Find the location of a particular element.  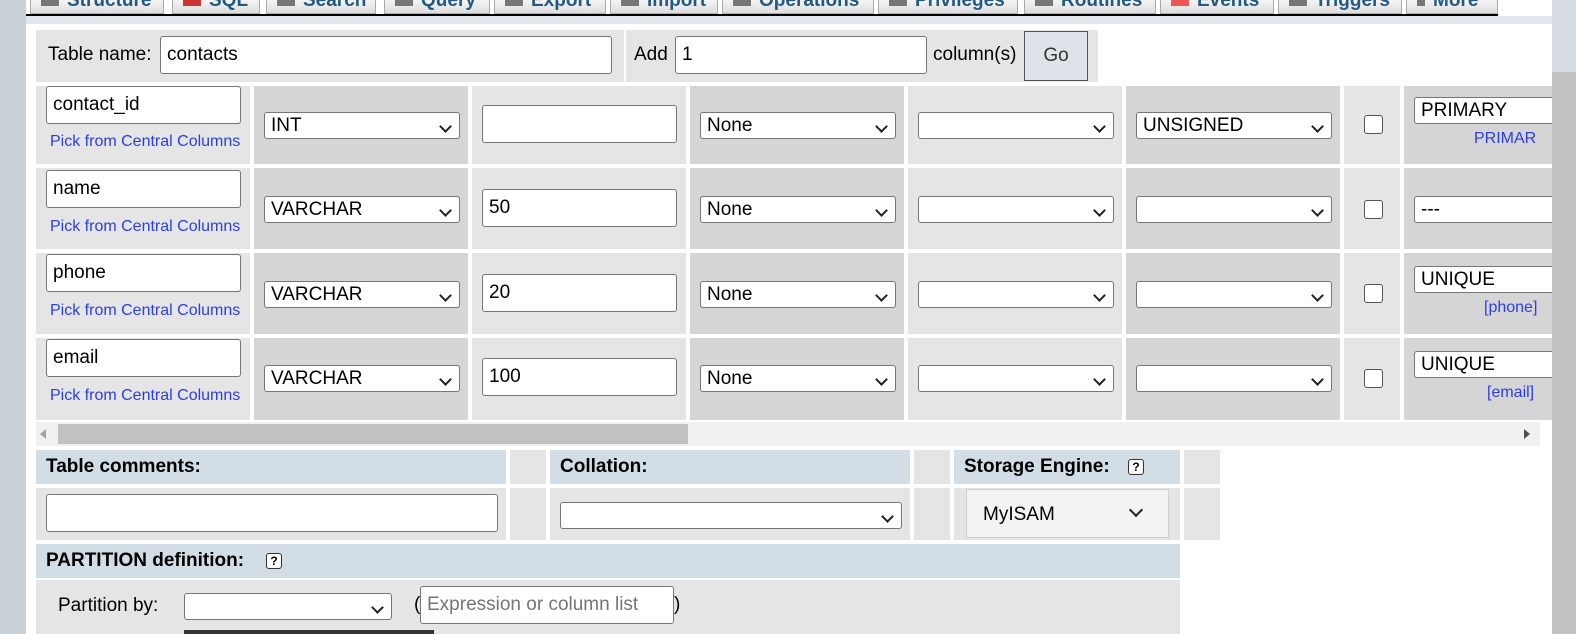

column-type-select: INT is located at coordinates (362, 125).